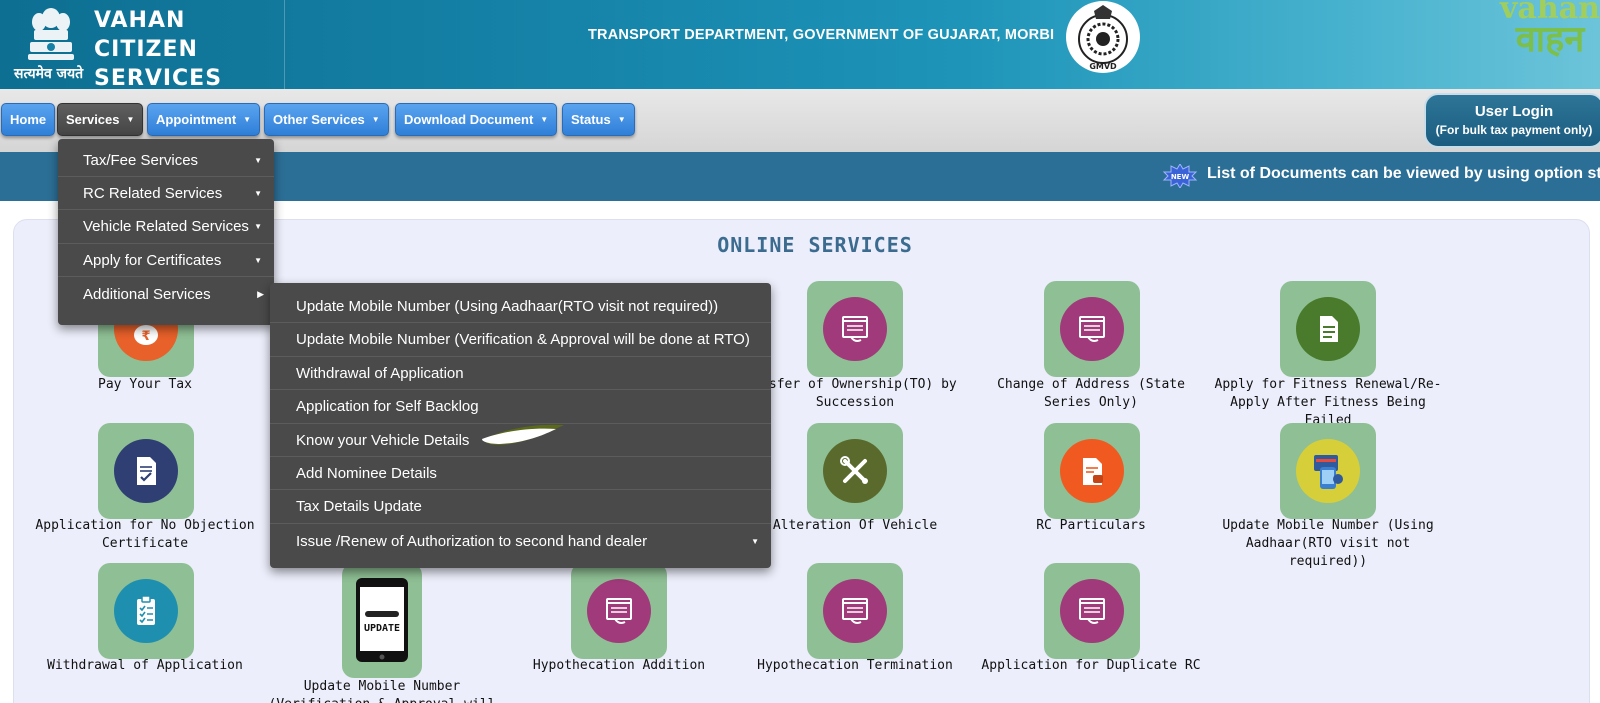 This screenshot has width=1600, height=703. What do you see at coordinates (204, 119) in the screenshot?
I see `nav-appointment: Appointment ▼` at bounding box center [204, 119].